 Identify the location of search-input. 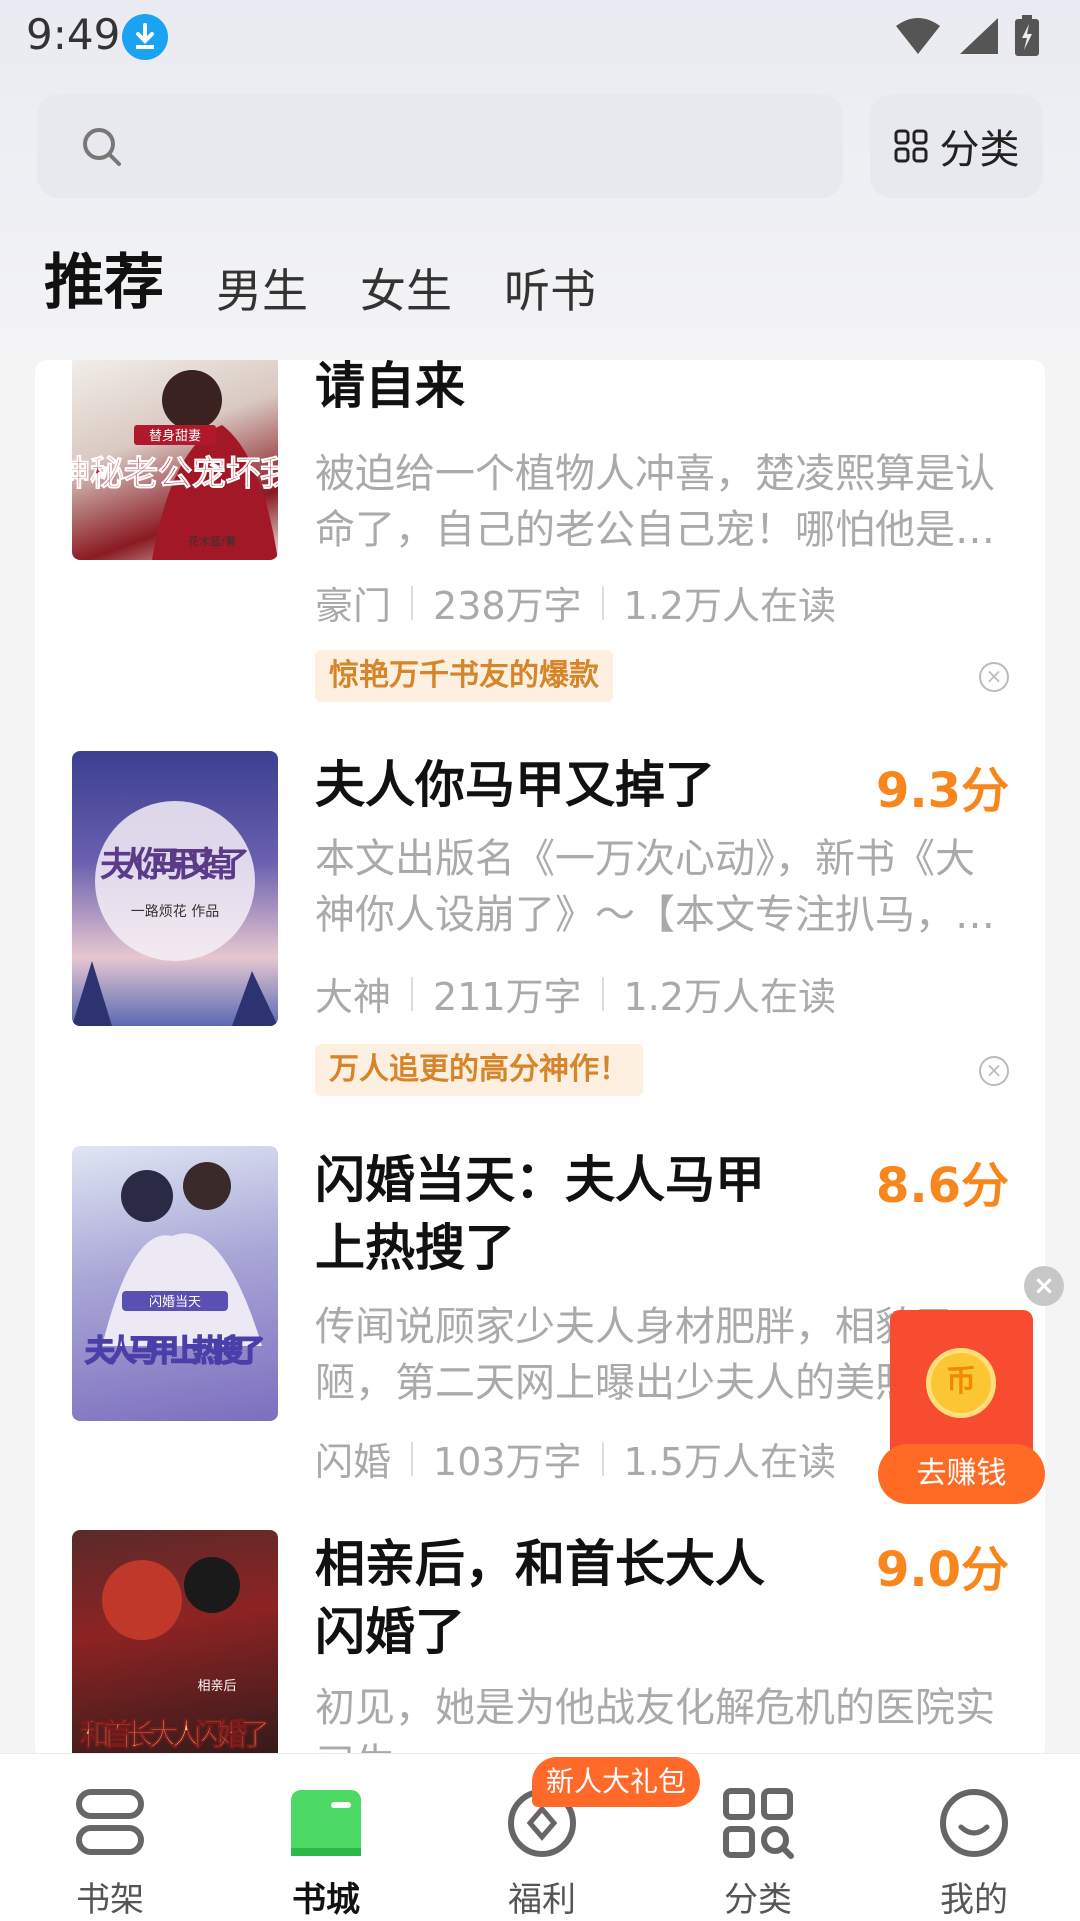
(440, 146).